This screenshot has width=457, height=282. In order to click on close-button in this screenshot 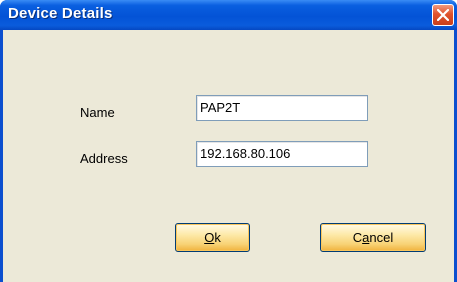, I will do `click(443, 15)`.